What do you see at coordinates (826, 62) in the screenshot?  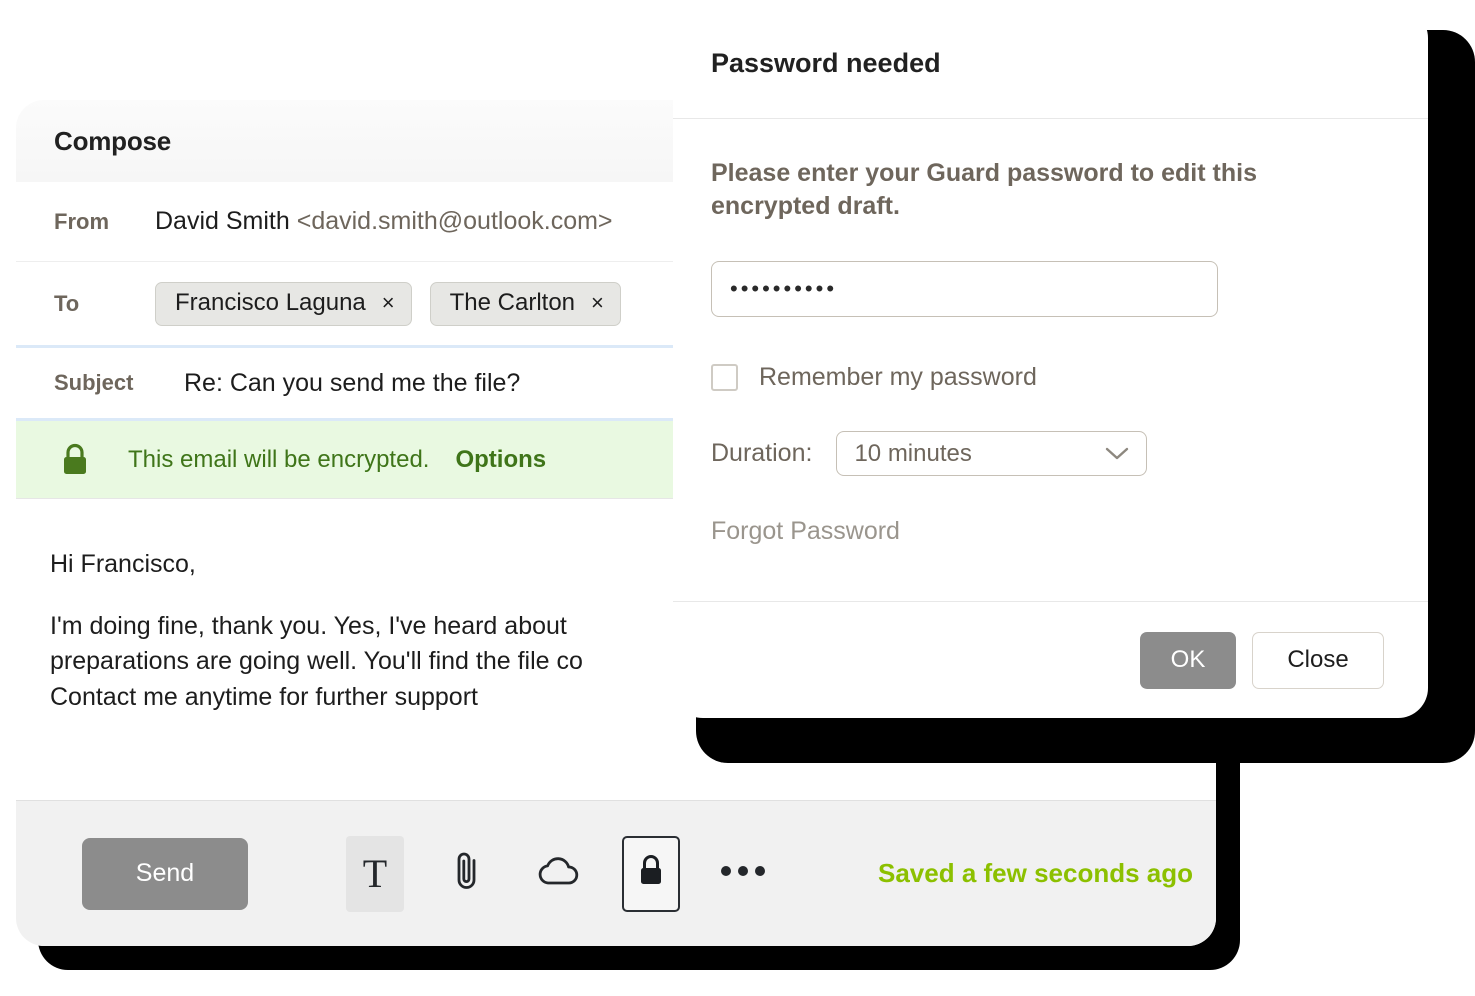 I see `dialog-title: Password needed` at bounding box center [826, 62].